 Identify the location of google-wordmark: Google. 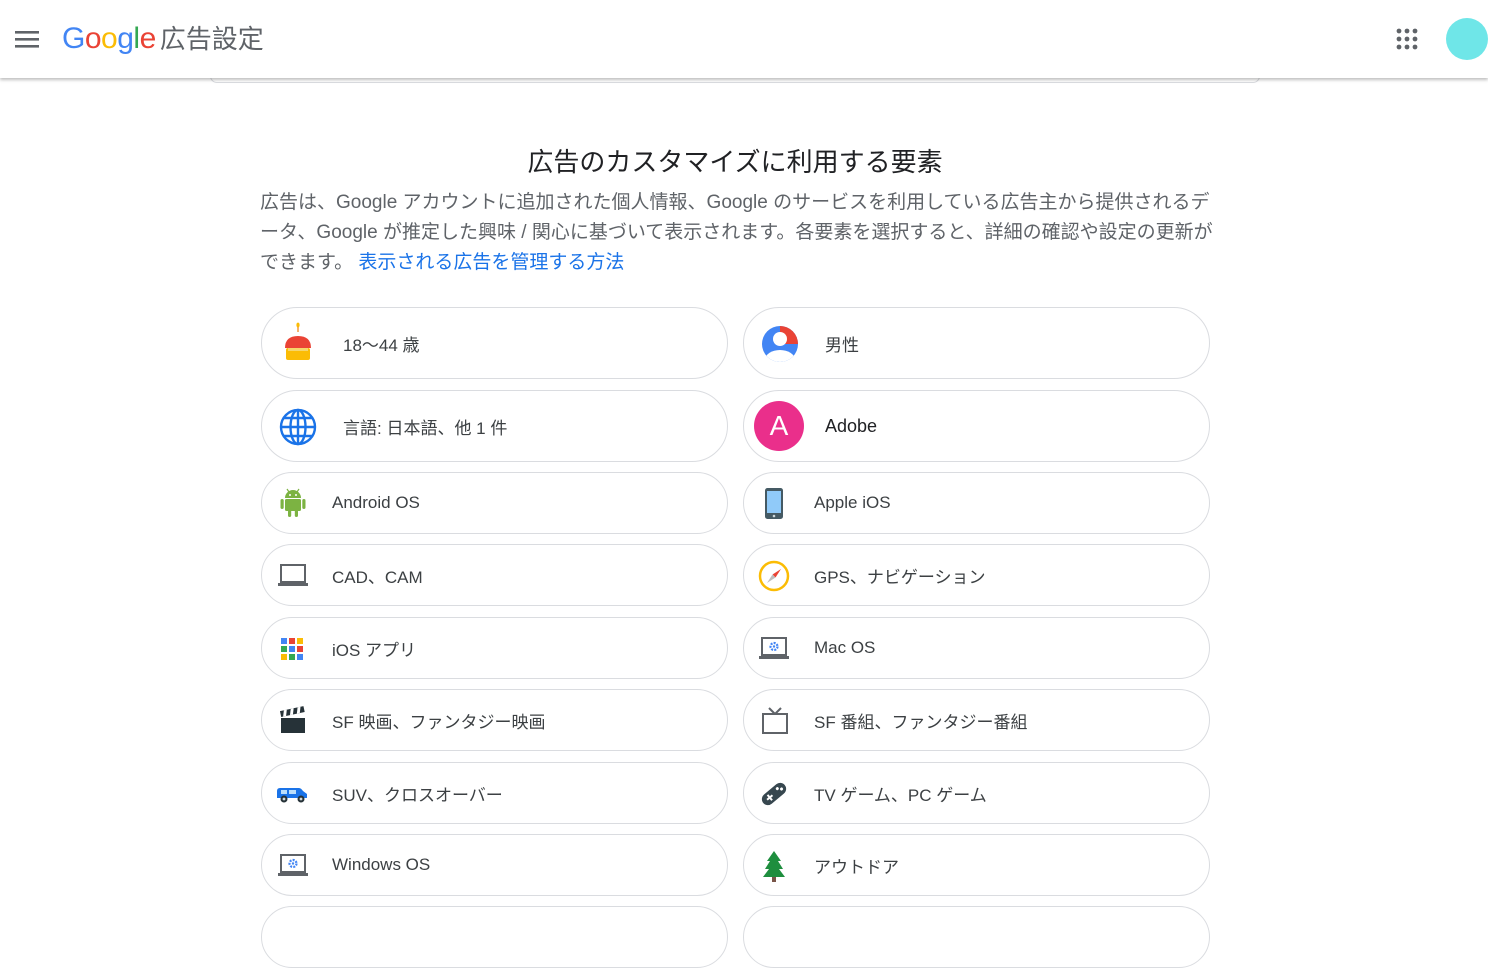
(109, 38).